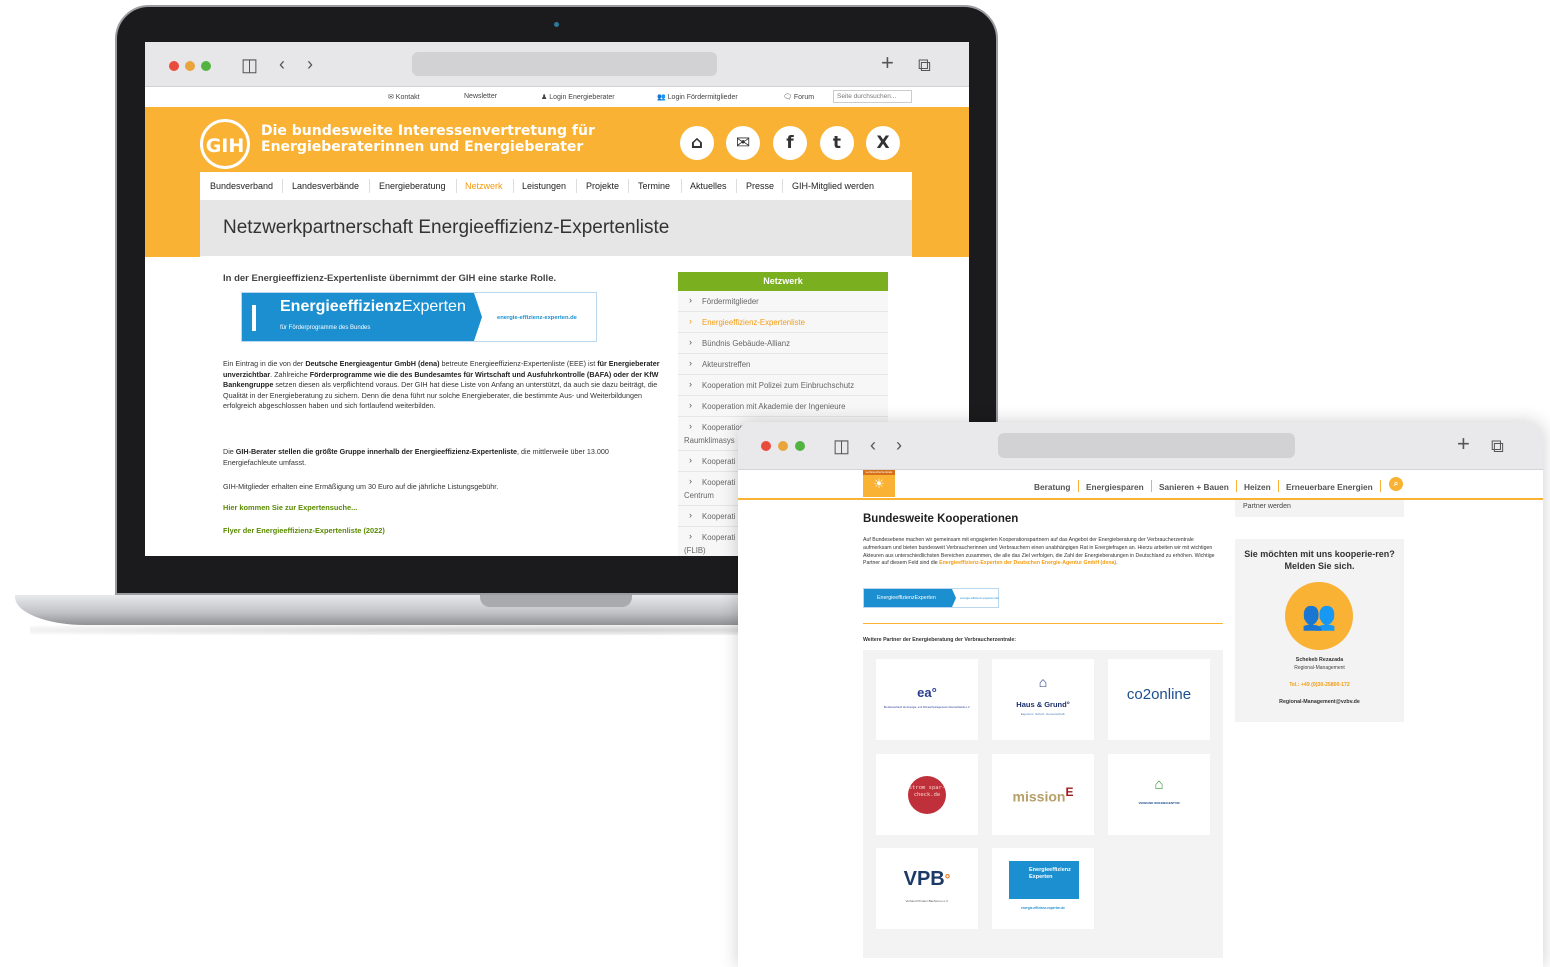  What do you see at coordinates (1319, 660) in the screenshot?
I see `contact-name: Schekeb Rezazada` at bounding box center [1319, 660].